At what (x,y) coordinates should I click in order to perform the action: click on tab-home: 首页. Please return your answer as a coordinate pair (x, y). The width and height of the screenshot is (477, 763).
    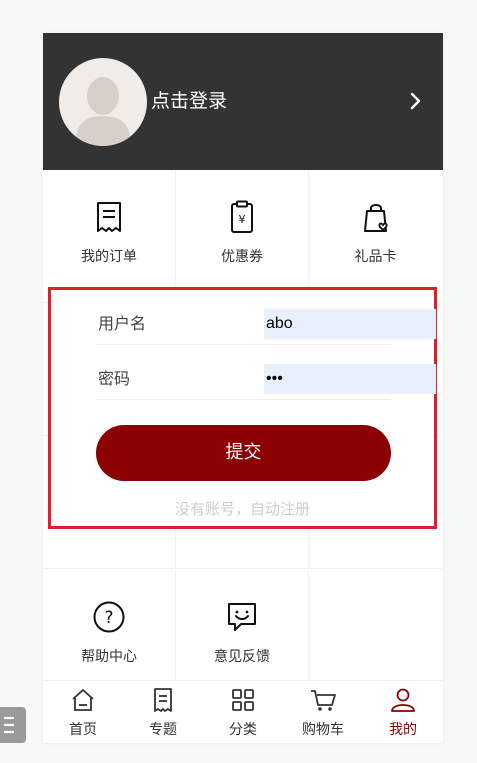
    Looking at the image, I should click on (83, 712).